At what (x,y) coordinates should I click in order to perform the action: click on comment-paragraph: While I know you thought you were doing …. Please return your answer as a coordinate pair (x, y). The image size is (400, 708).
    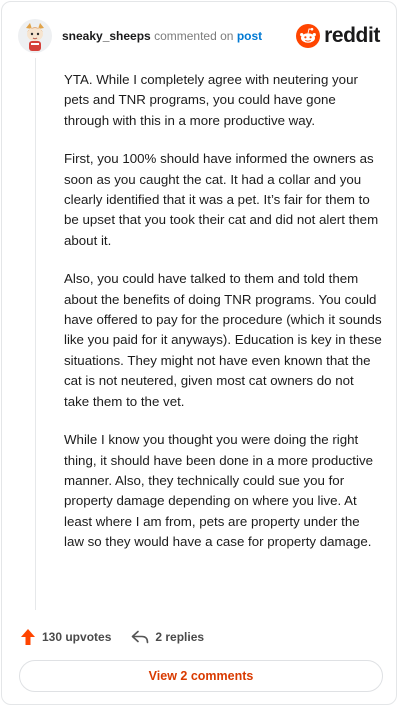
    Looking at the image, I should click on (218, 491).